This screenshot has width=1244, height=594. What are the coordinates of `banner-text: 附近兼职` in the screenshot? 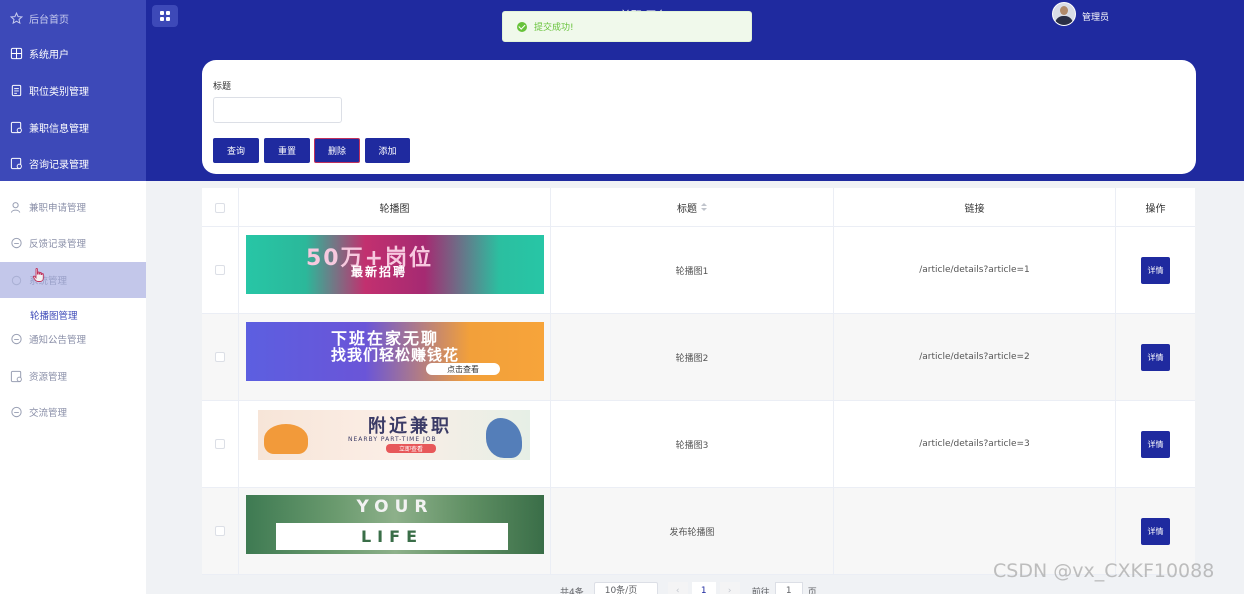 It's located at (410, 426).